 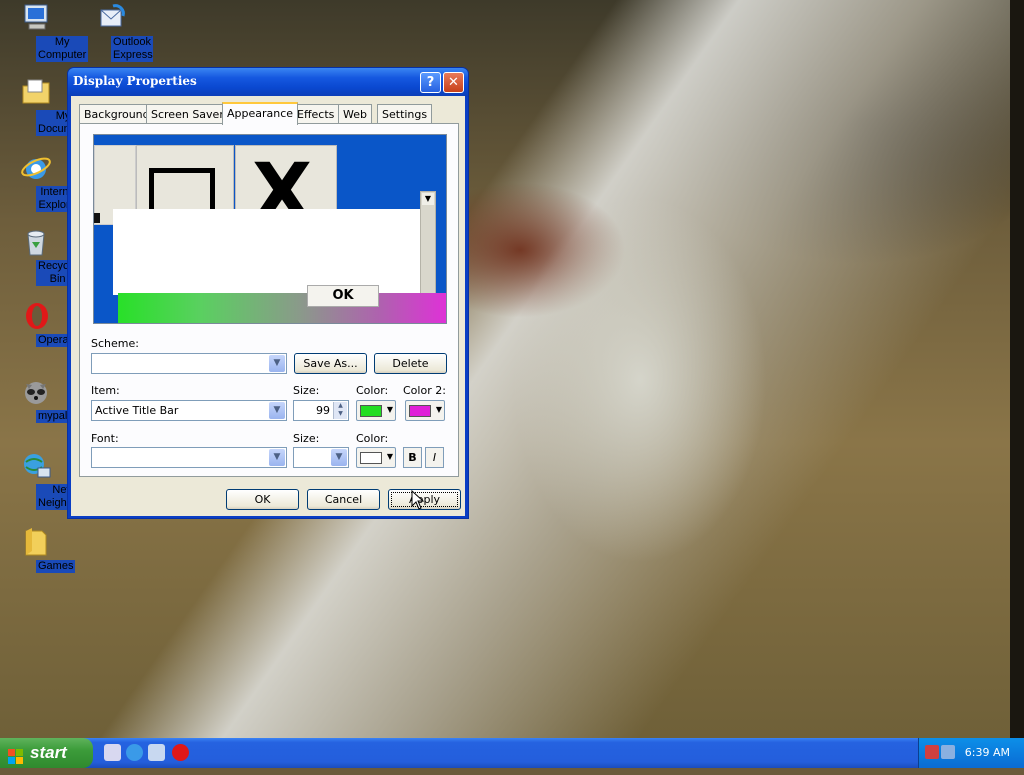 What do you see at coordinates (412, 457) in the screenshot?
I see `bold-toggle: B` at bounding box center [412, 457].